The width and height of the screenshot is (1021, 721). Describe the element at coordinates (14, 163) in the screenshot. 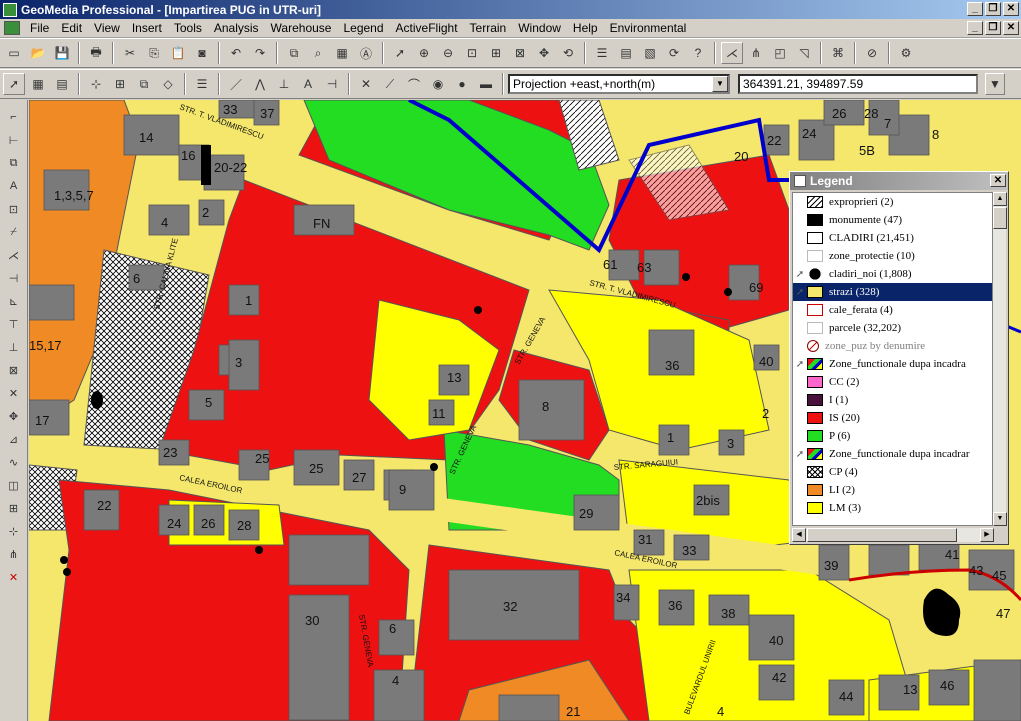

I see `move-icon: ⧉` at that location.